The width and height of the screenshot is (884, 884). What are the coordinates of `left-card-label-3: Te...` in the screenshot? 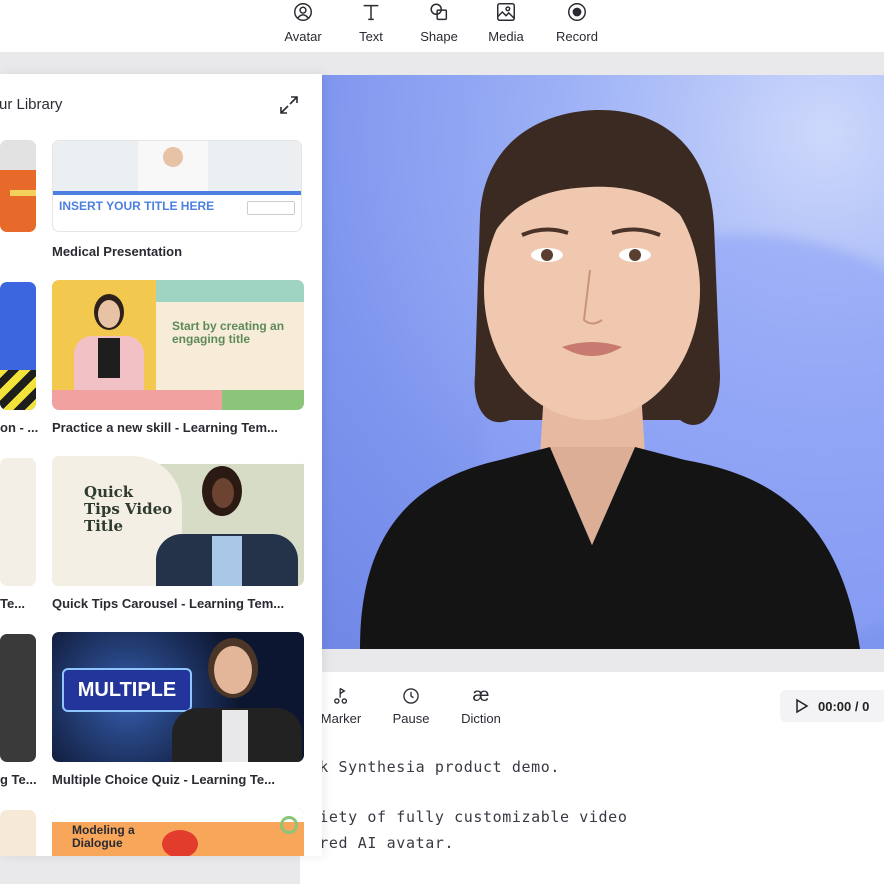 It's located at (13, 603).